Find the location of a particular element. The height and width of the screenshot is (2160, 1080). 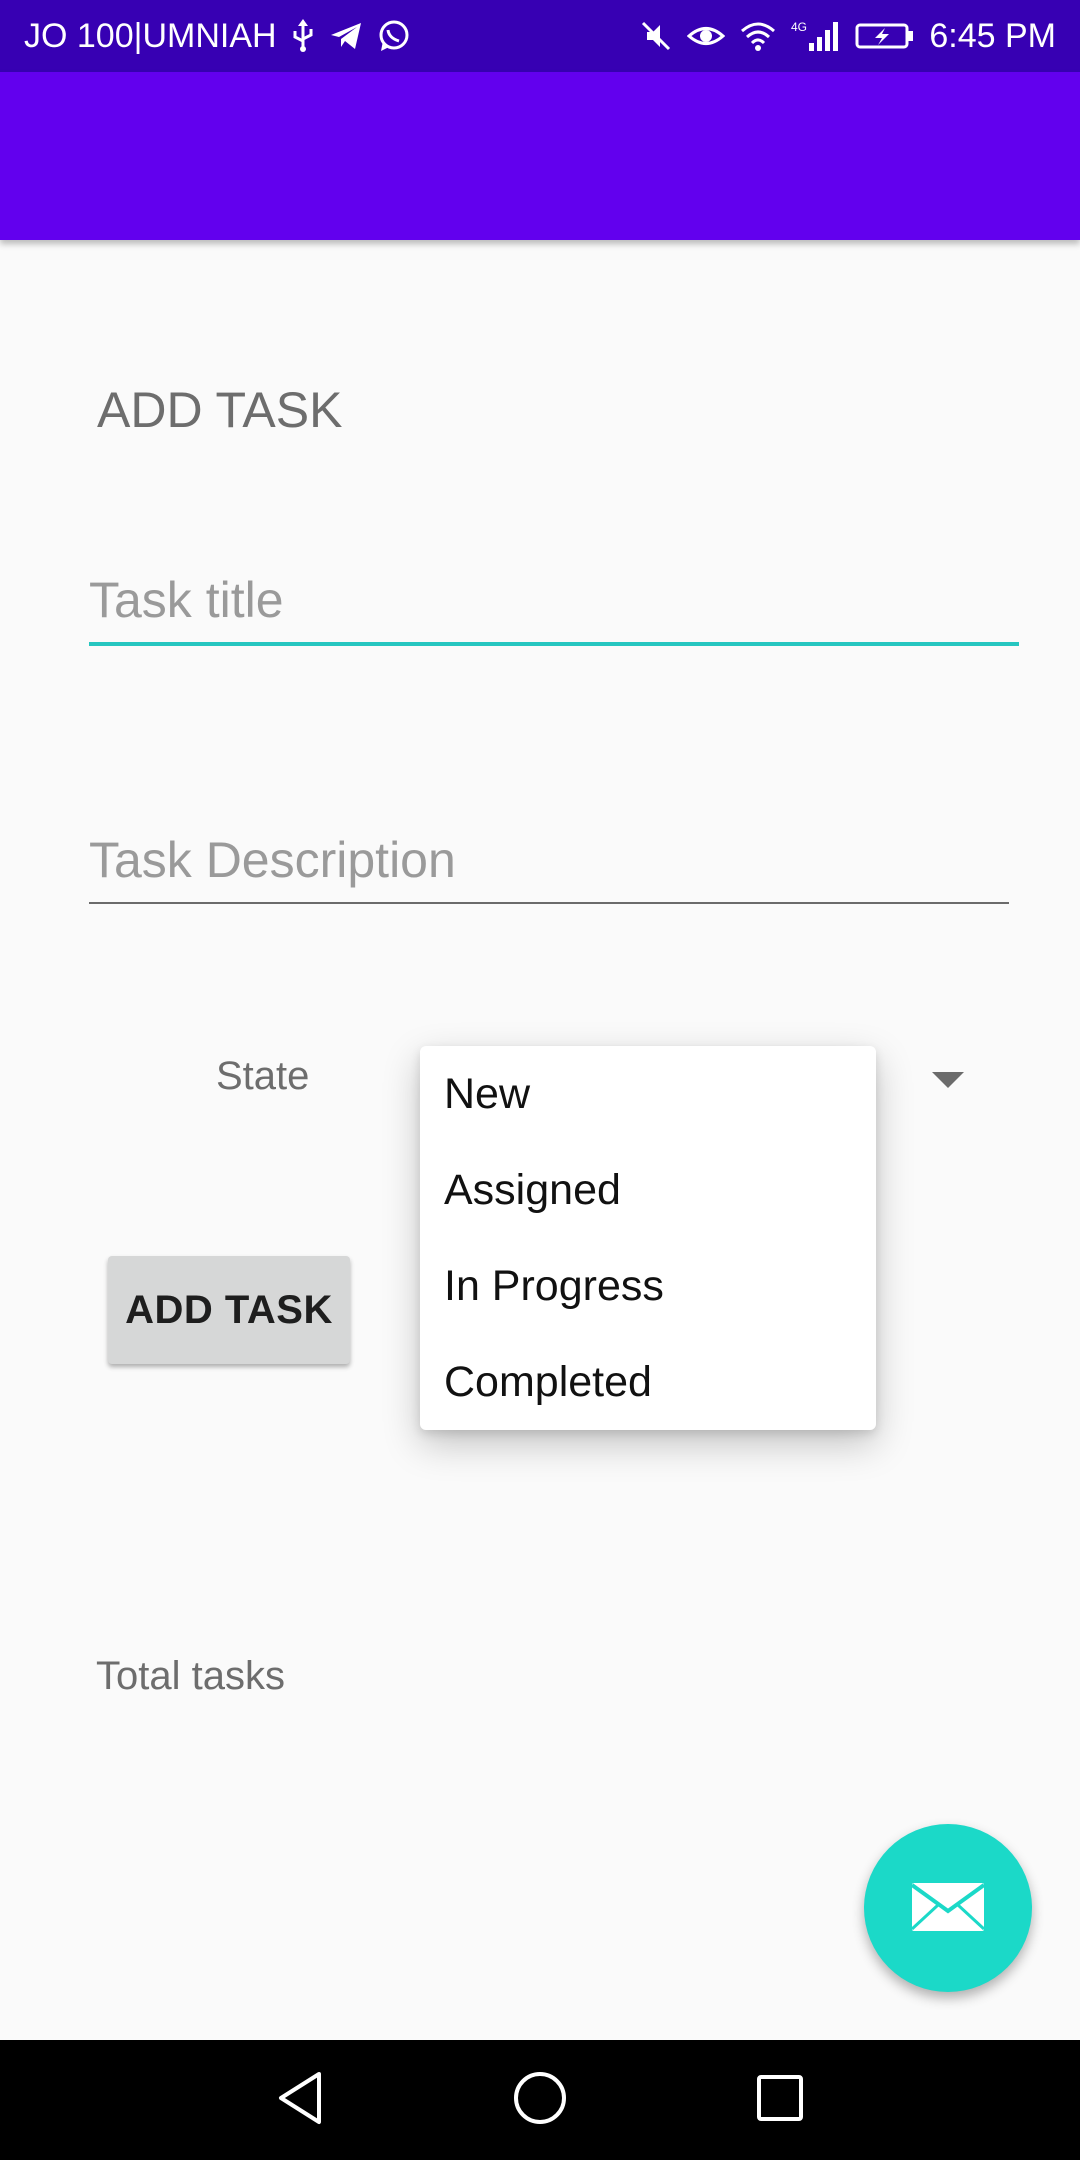

home-icon is located at coordinates (540, 2100).